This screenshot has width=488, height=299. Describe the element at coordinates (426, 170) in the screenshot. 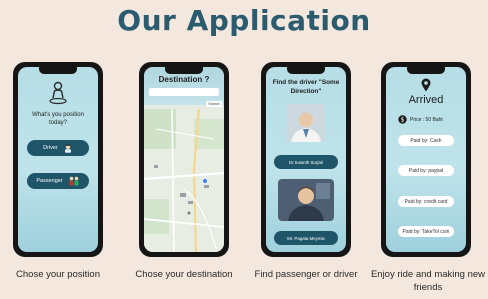

I see `pay-paypal-option: Paid by: paypal` at that location.